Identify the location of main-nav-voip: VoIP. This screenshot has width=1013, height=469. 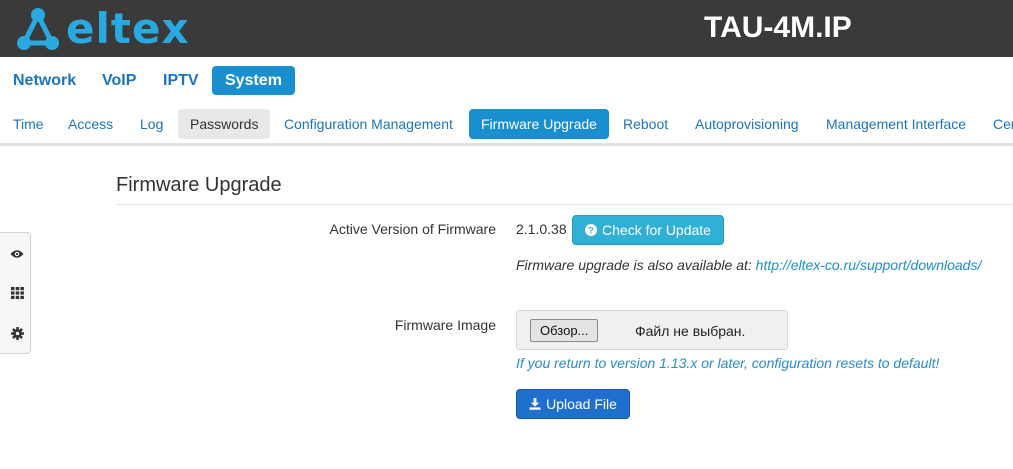
(119, 80).